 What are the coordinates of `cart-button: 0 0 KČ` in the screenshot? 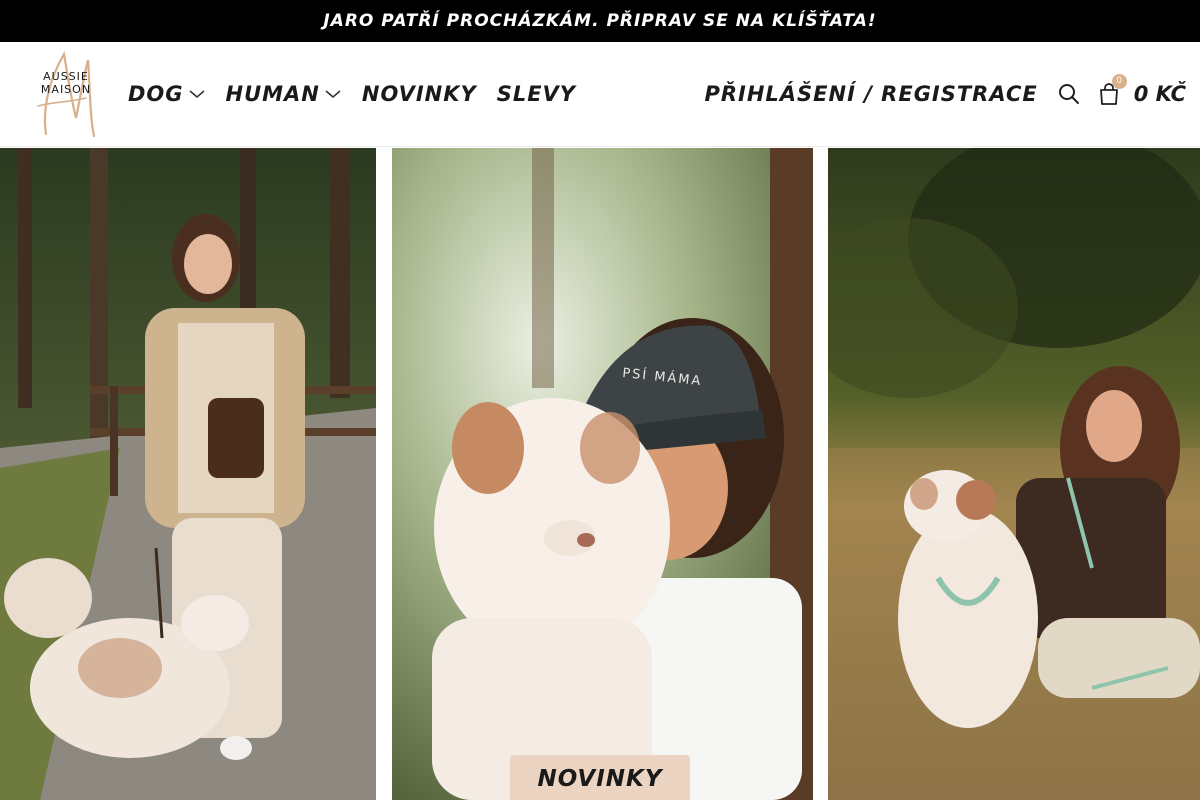 It's located at (1142, 90).